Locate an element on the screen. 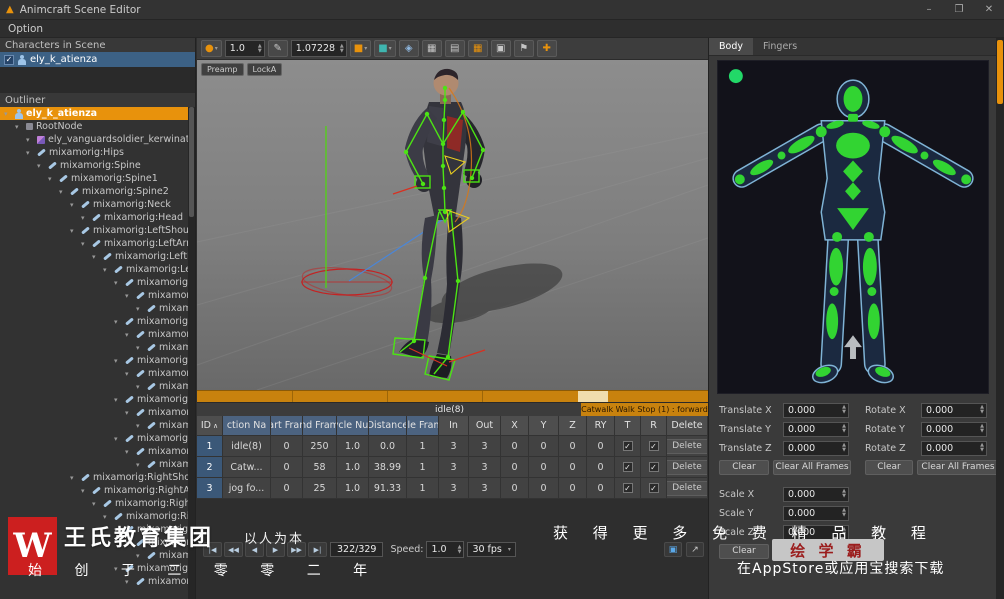 This screenshot has width=1004, height=599. tree-item: ▾mixamorig:LeftHandMiddle3 is located at coordinates (97, 386).